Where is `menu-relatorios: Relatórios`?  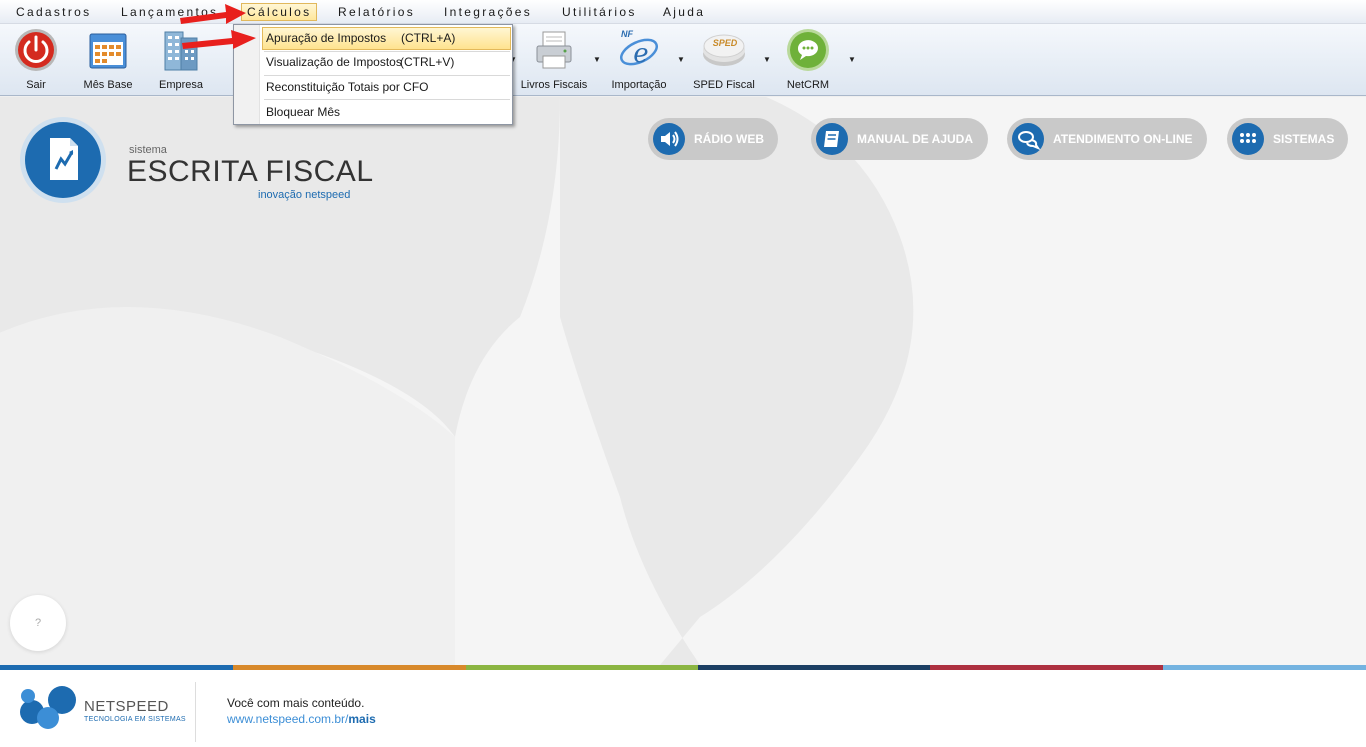
menu-relatorios: Relatórios is located at coordinates (376, 12).